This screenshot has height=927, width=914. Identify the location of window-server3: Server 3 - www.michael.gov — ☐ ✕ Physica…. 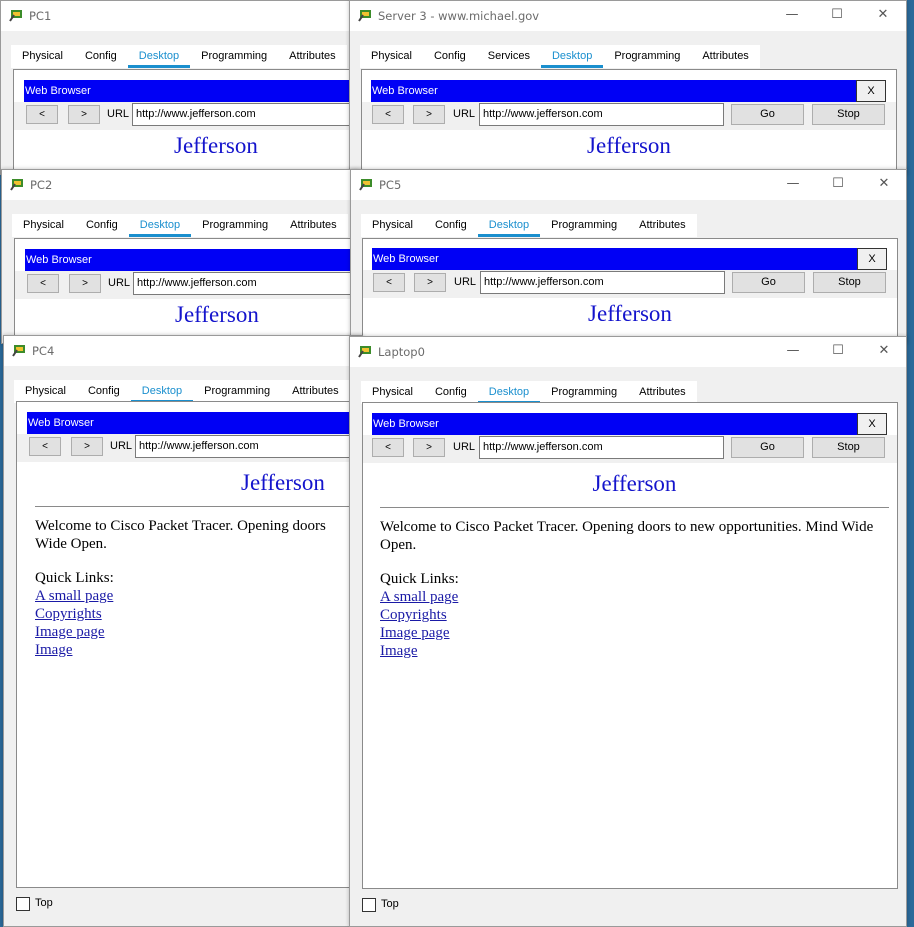
(628, 87).